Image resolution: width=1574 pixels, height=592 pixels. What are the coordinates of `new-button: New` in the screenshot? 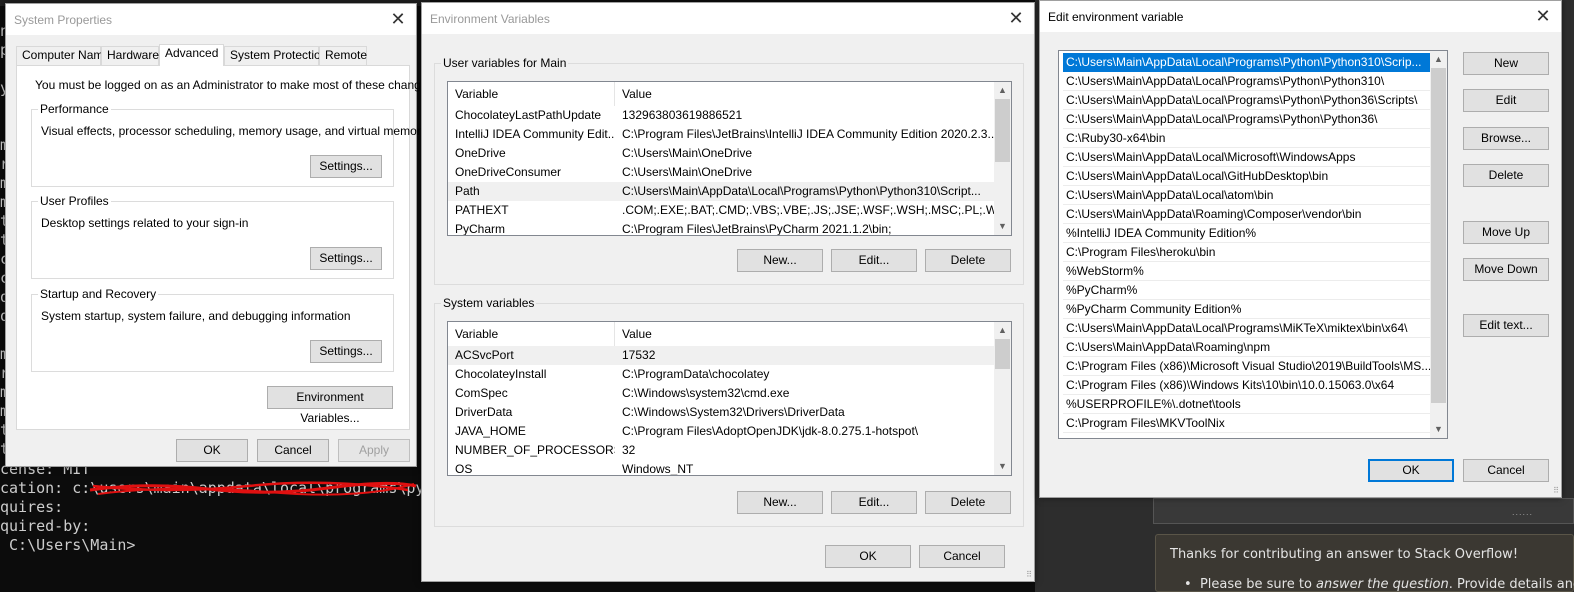 It's located at (1506, 63).